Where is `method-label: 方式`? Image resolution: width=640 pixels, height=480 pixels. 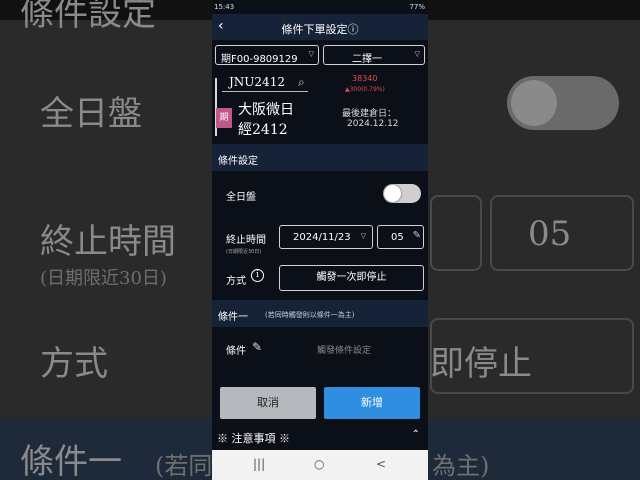 method-label: 方式 is located at coordinates (236, 281).